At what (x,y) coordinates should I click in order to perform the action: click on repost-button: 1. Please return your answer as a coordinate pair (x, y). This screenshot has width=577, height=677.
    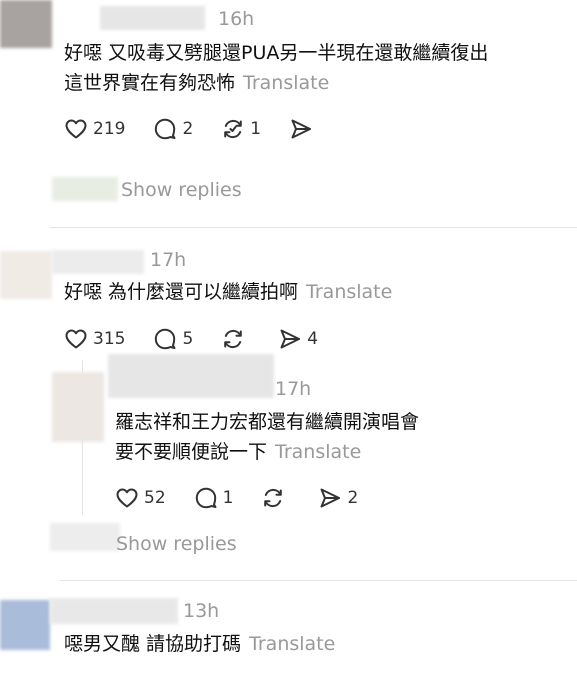
    Looking at the image, I should click on (241, 129).